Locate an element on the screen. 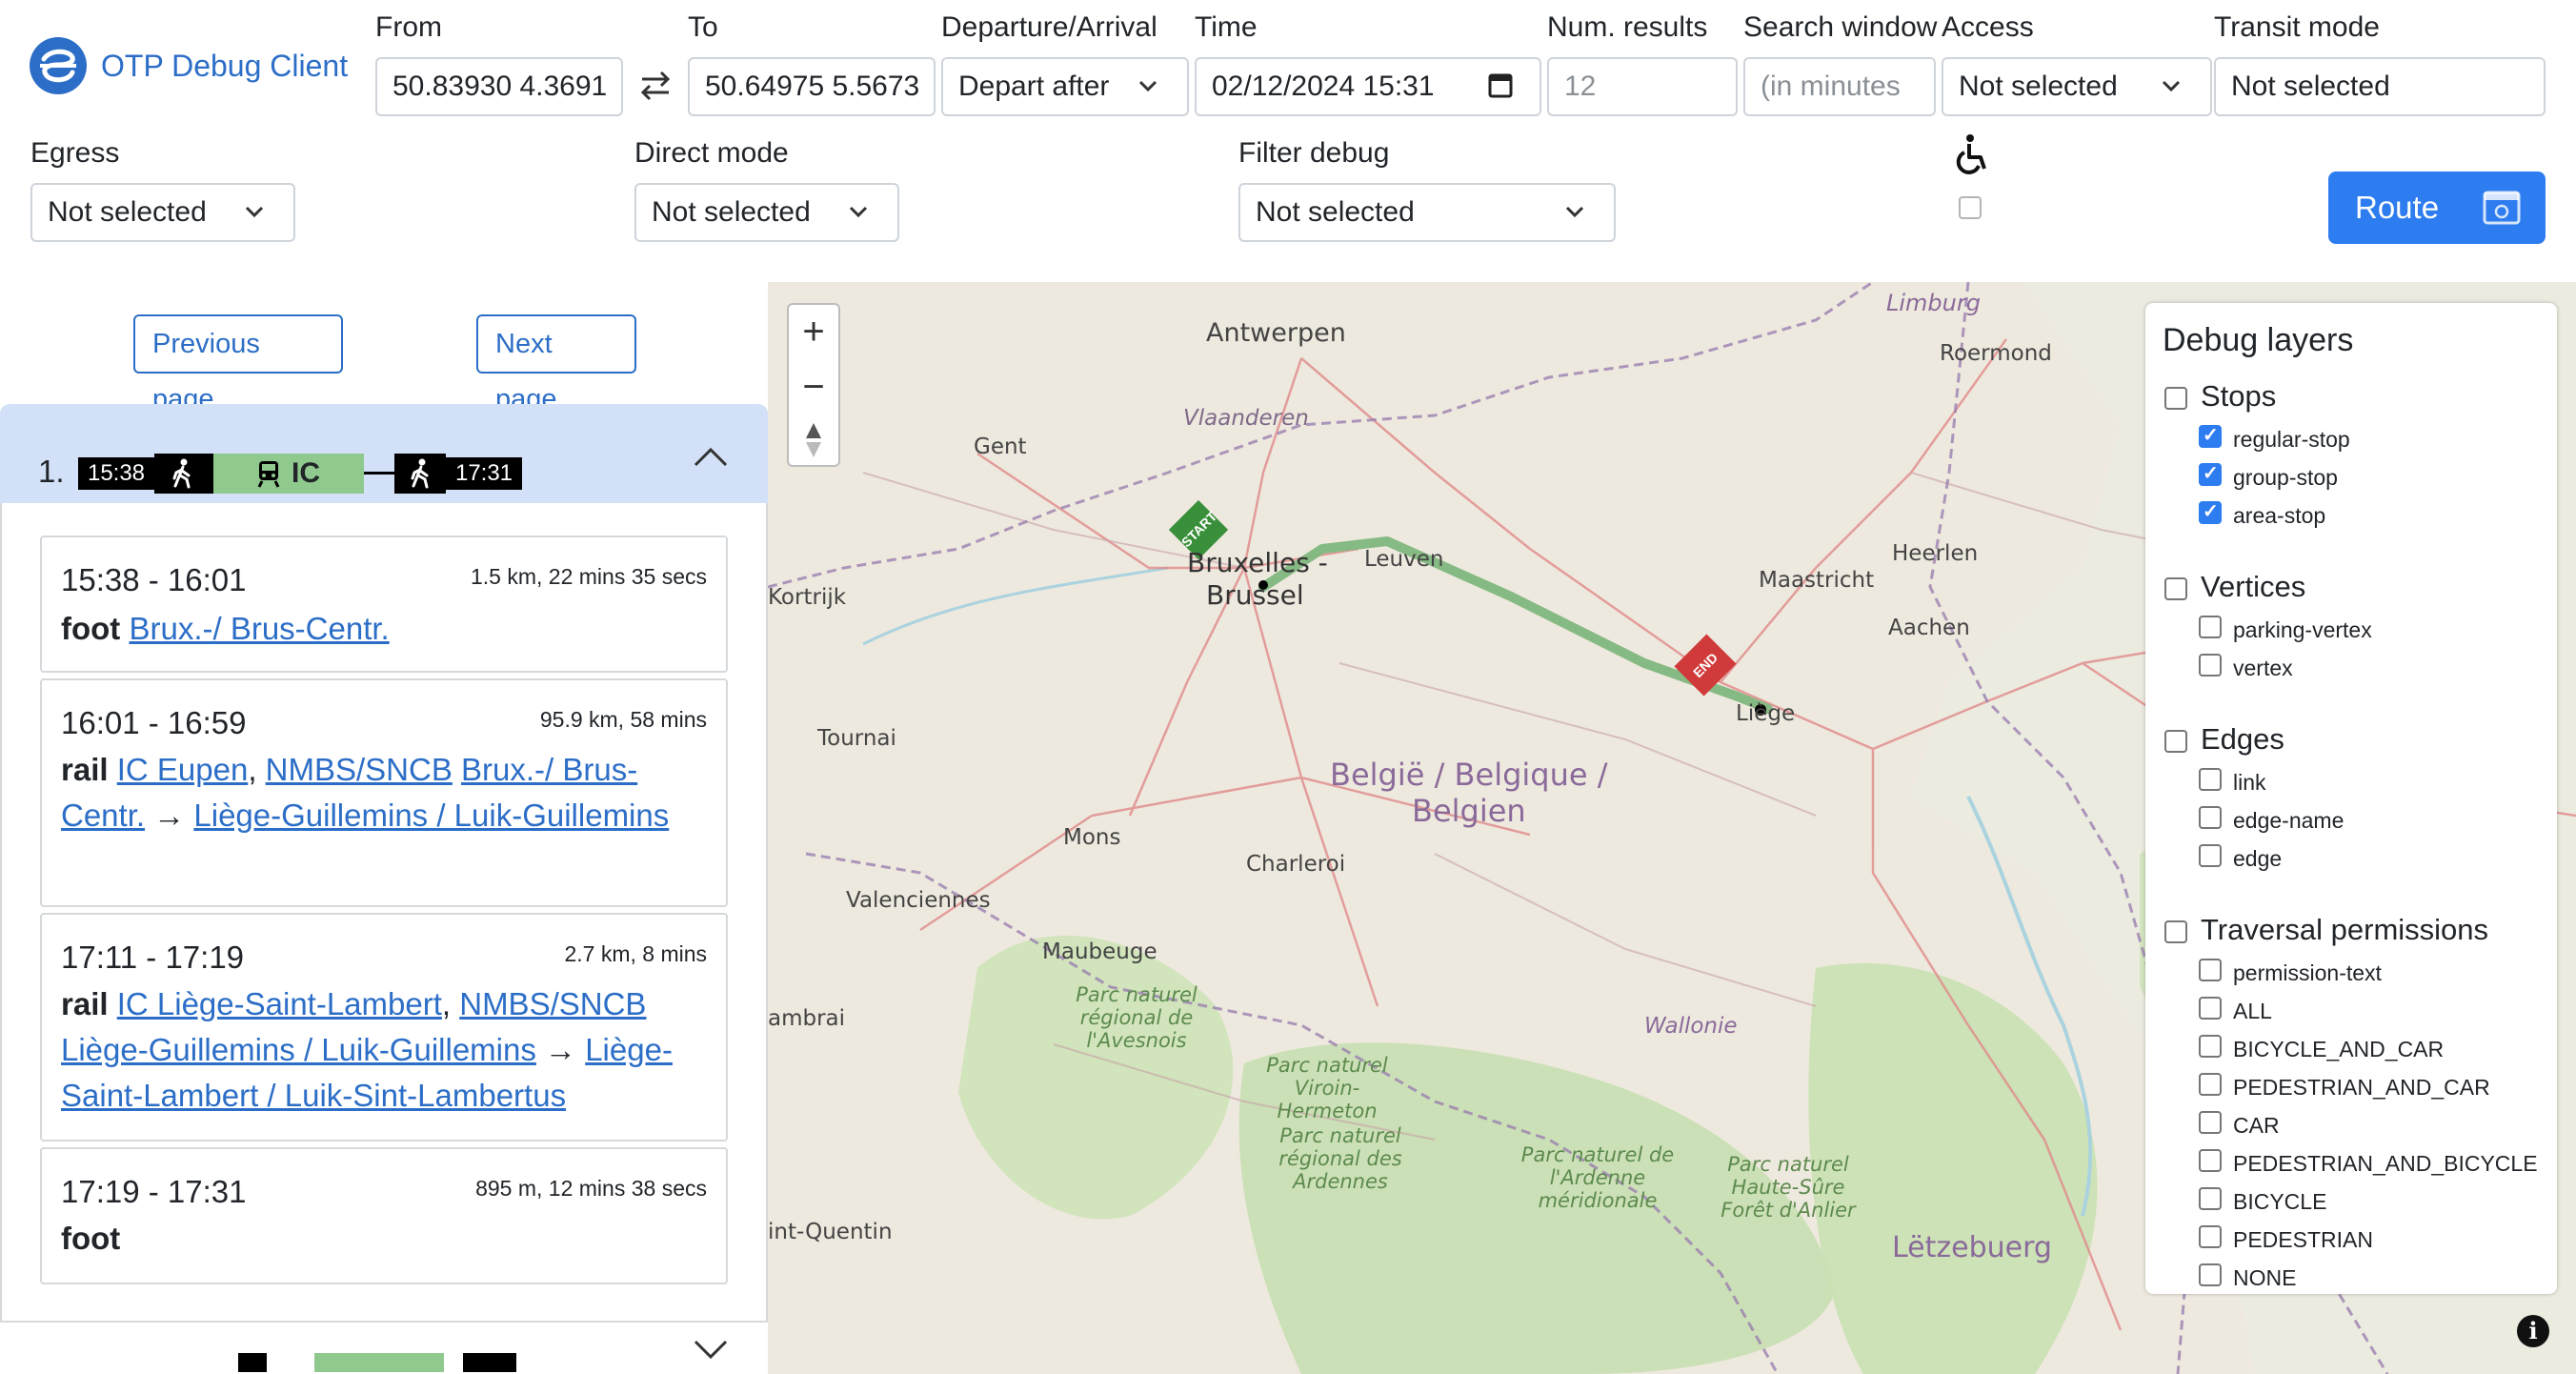 Image resolution: width=2576 pixels, height=1374 pixels. time-input: 02/12/2024 15:31 is located at coordinates (1368, 86).